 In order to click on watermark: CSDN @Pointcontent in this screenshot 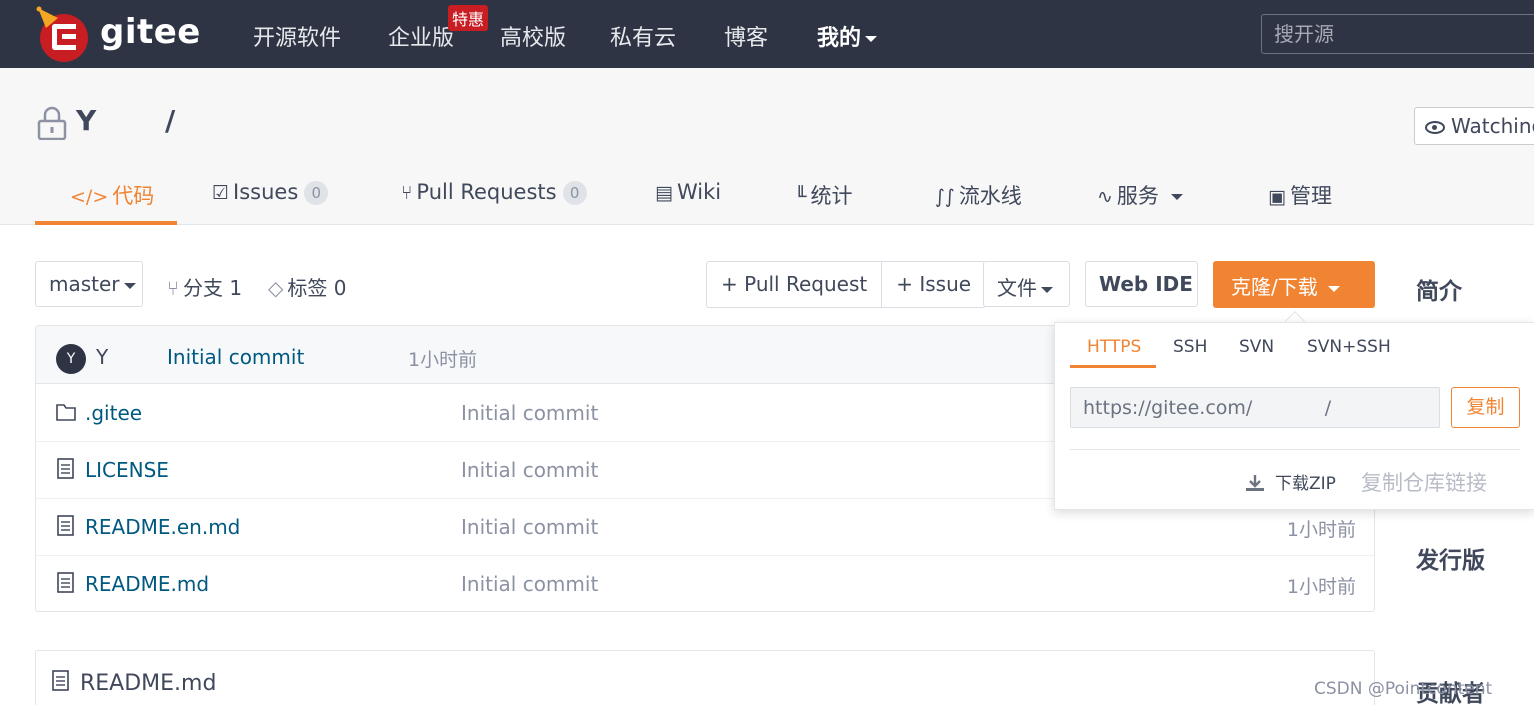, I will do `click(1403, 689)`.